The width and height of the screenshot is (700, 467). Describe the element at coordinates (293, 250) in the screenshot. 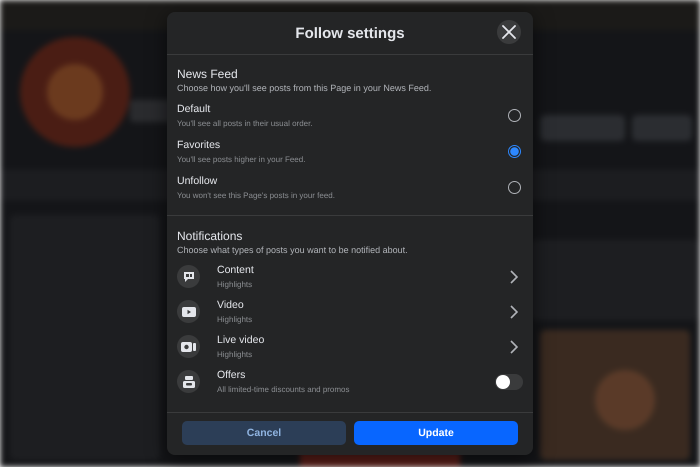

I see `section-description: Choose what types of posts you want to be notified about.` at that location.